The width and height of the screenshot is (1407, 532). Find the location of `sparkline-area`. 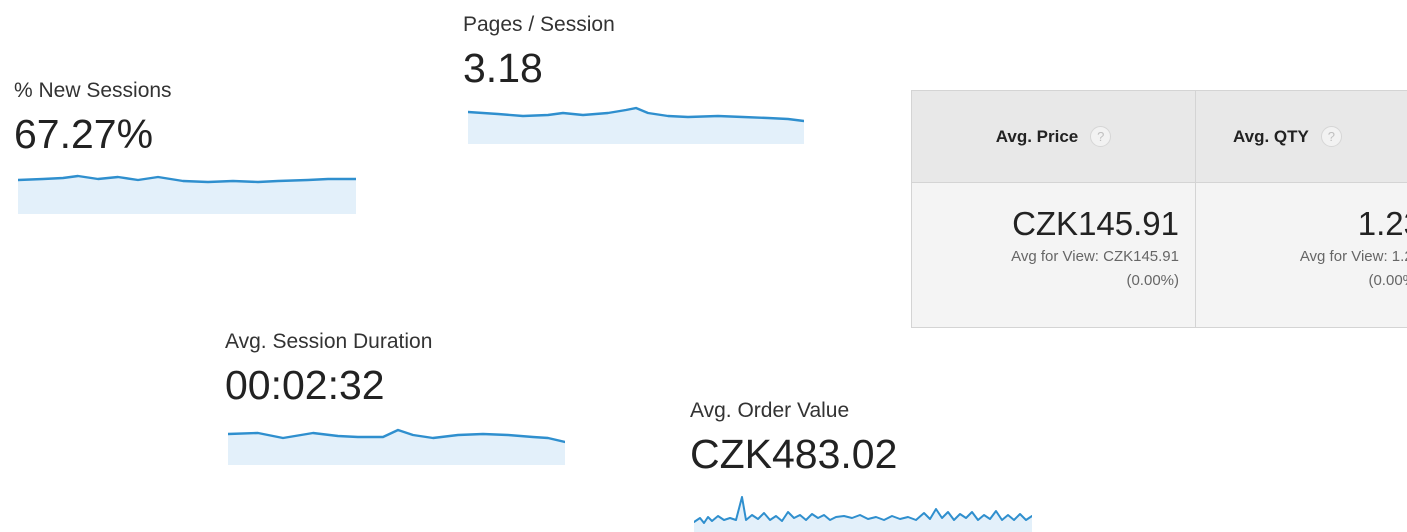

sparkline-area is located at coordinates (636, 126).